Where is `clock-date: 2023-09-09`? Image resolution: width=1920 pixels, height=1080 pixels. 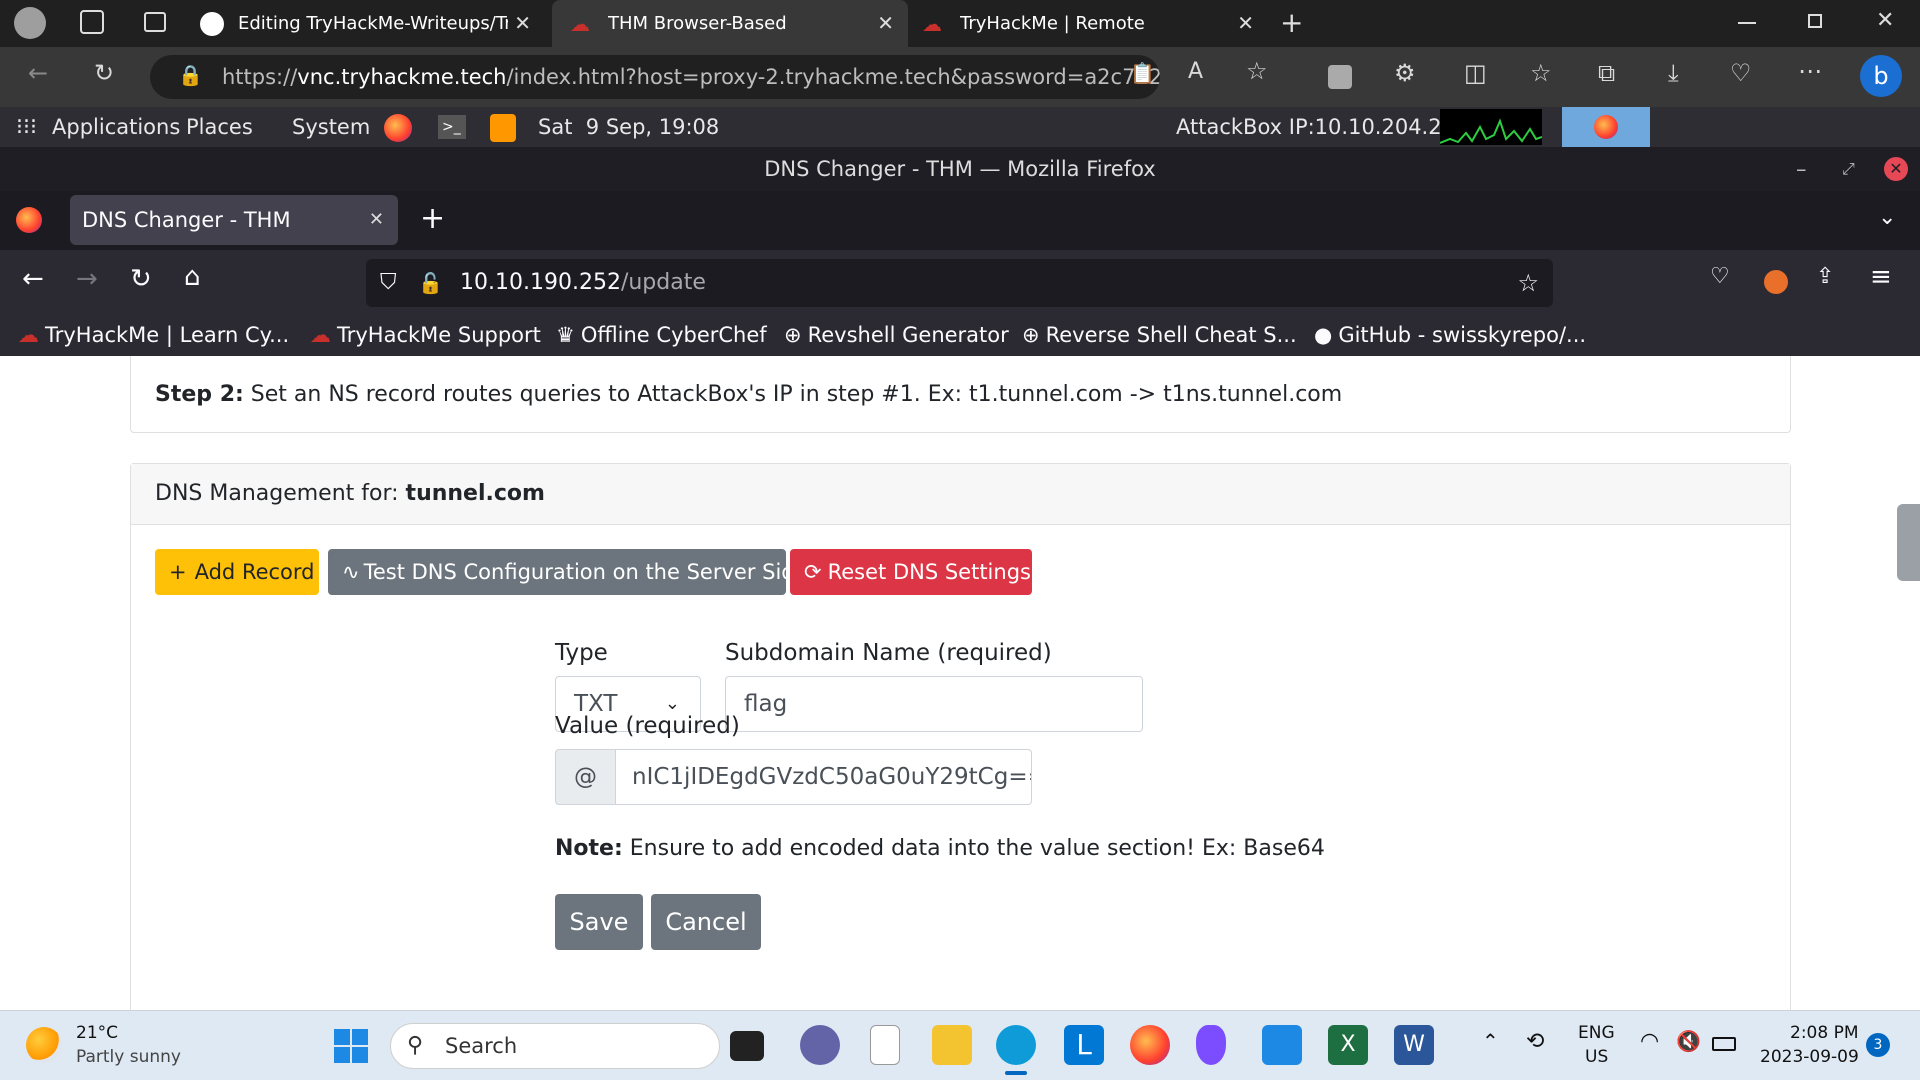
clock-date: 2023-09-09 is located at coordinates (1809, 1057).